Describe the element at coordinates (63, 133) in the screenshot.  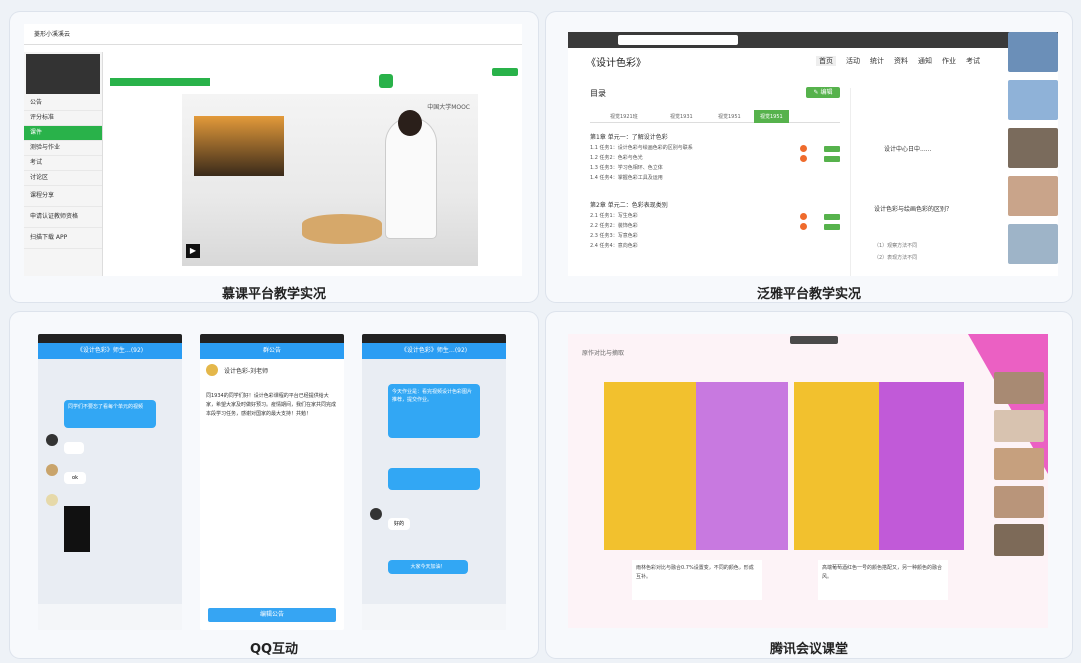
I see `sidebar-item-courseware: 课件` at that location.